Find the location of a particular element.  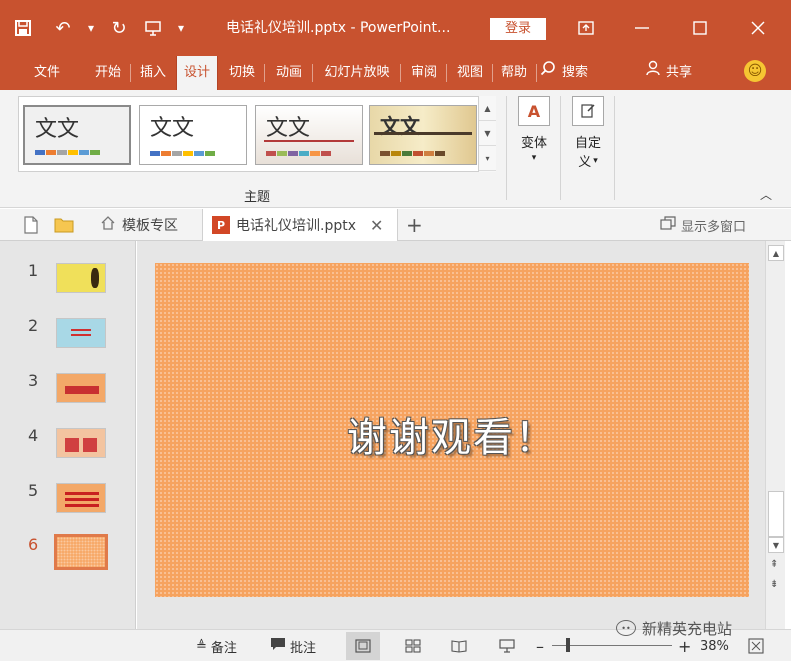

slide-title-text: 谢谢观看！ is located at coordinates (452, 434).